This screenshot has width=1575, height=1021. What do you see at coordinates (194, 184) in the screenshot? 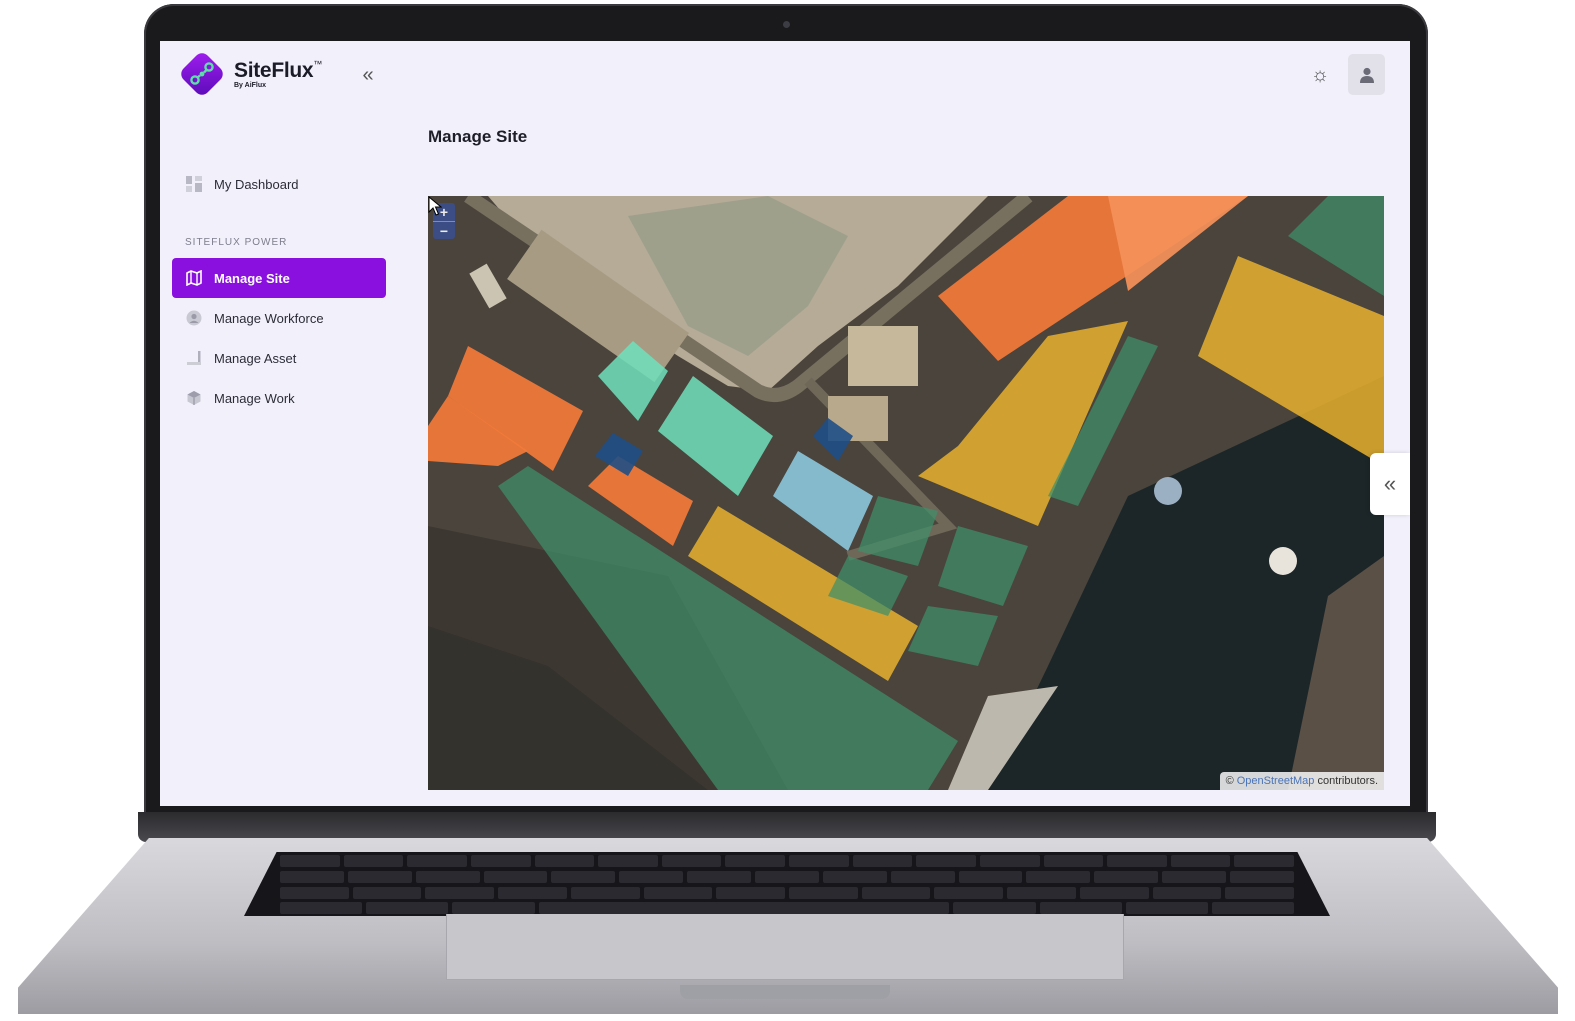
I see `dashboard-icon` at bounding box center [194, 184].